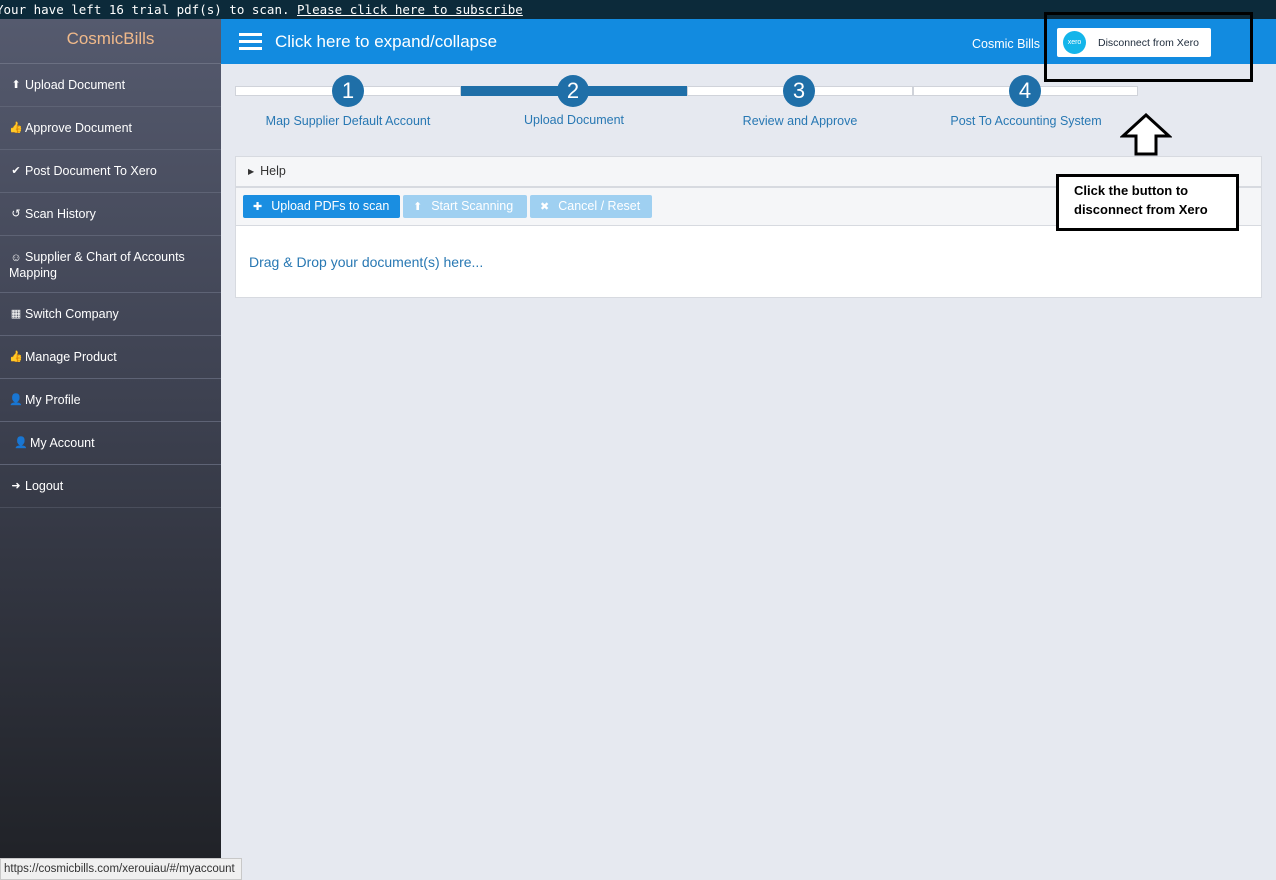 The height and width of the screenshot is (880, 1276). Describe the element at coordinates (110, 400) in the screenshot. I see `sidebar-item-my-profile: 👤 My Profile` at that location.